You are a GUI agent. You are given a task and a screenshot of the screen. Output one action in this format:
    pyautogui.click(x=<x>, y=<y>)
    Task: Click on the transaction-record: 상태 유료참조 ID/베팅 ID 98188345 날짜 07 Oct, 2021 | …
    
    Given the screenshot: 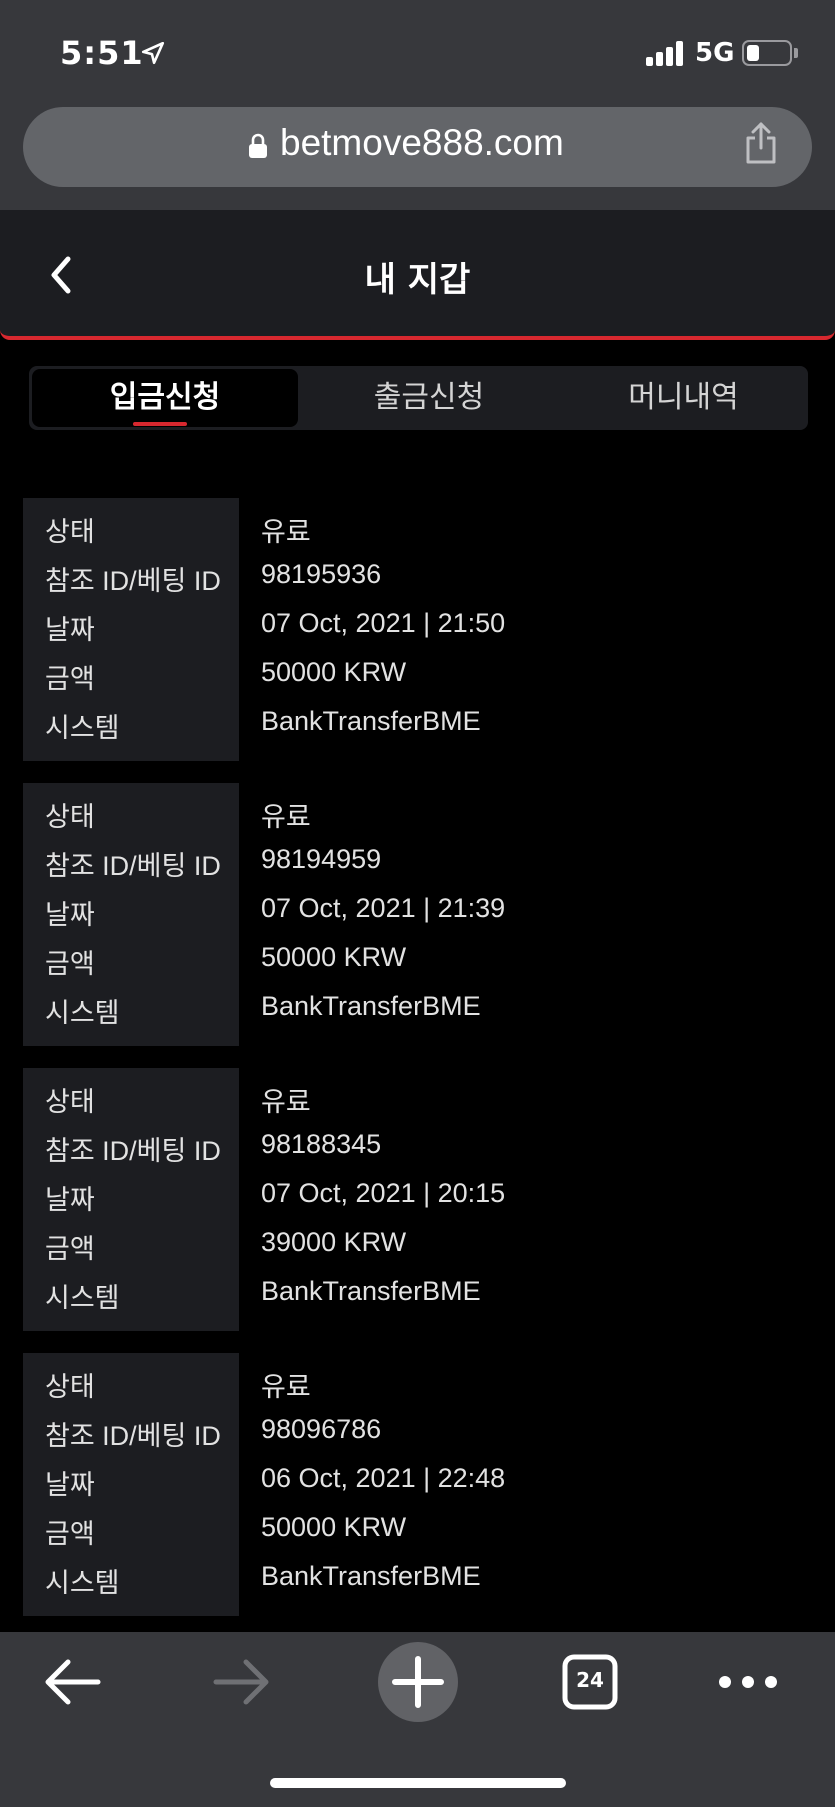 What is the action you would take?
    pyautogui.click(x=418, y=1199)
    